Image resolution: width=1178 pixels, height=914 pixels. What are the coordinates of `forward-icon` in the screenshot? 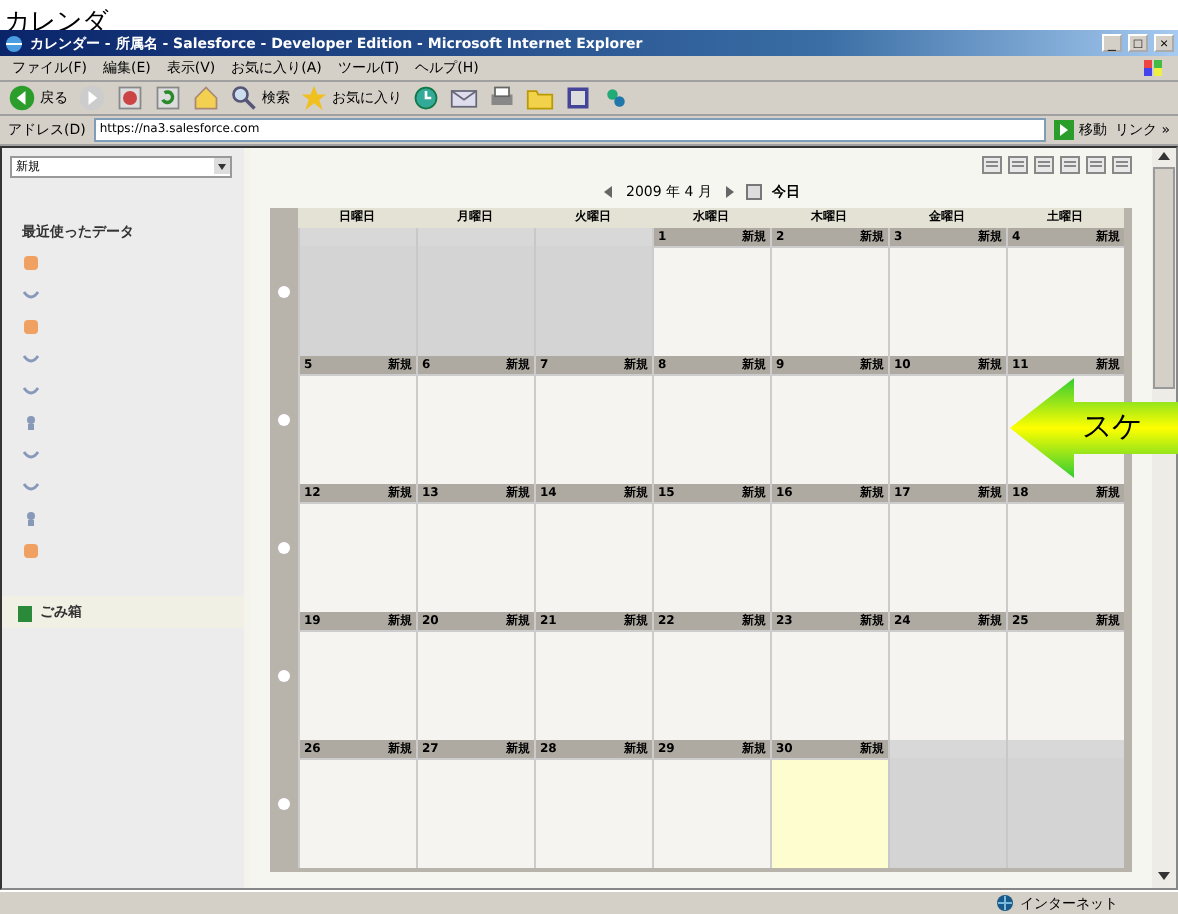 It's located at (92, 98).